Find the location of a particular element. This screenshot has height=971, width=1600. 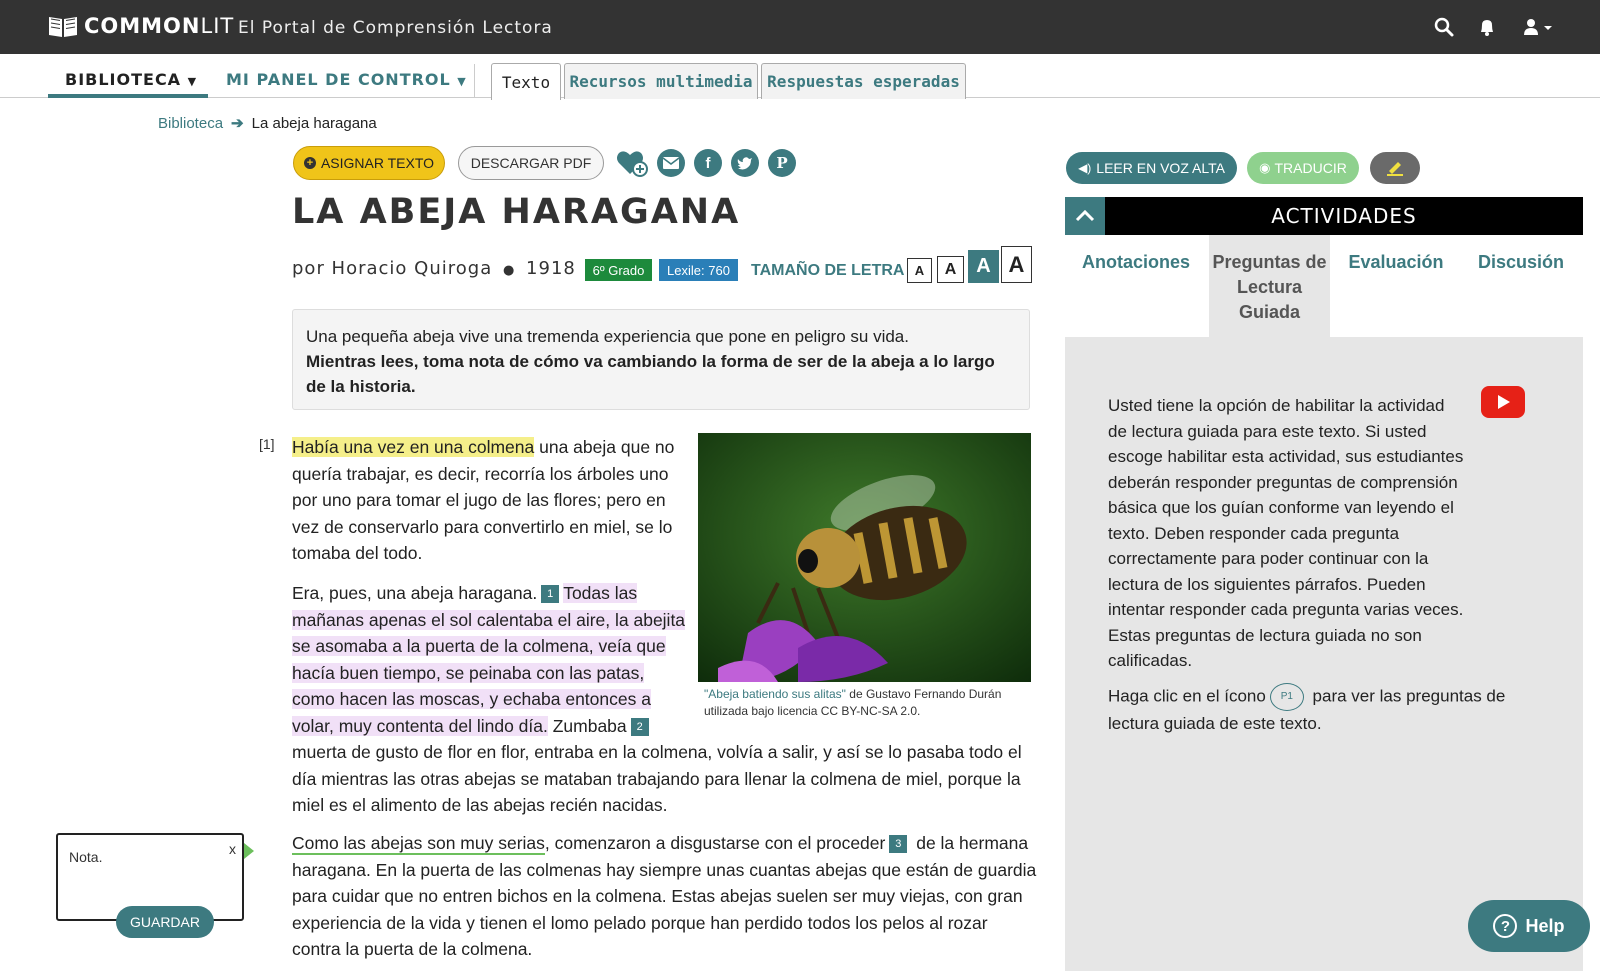

highlight-purple: Todas las is located at coordinates (600, 593).